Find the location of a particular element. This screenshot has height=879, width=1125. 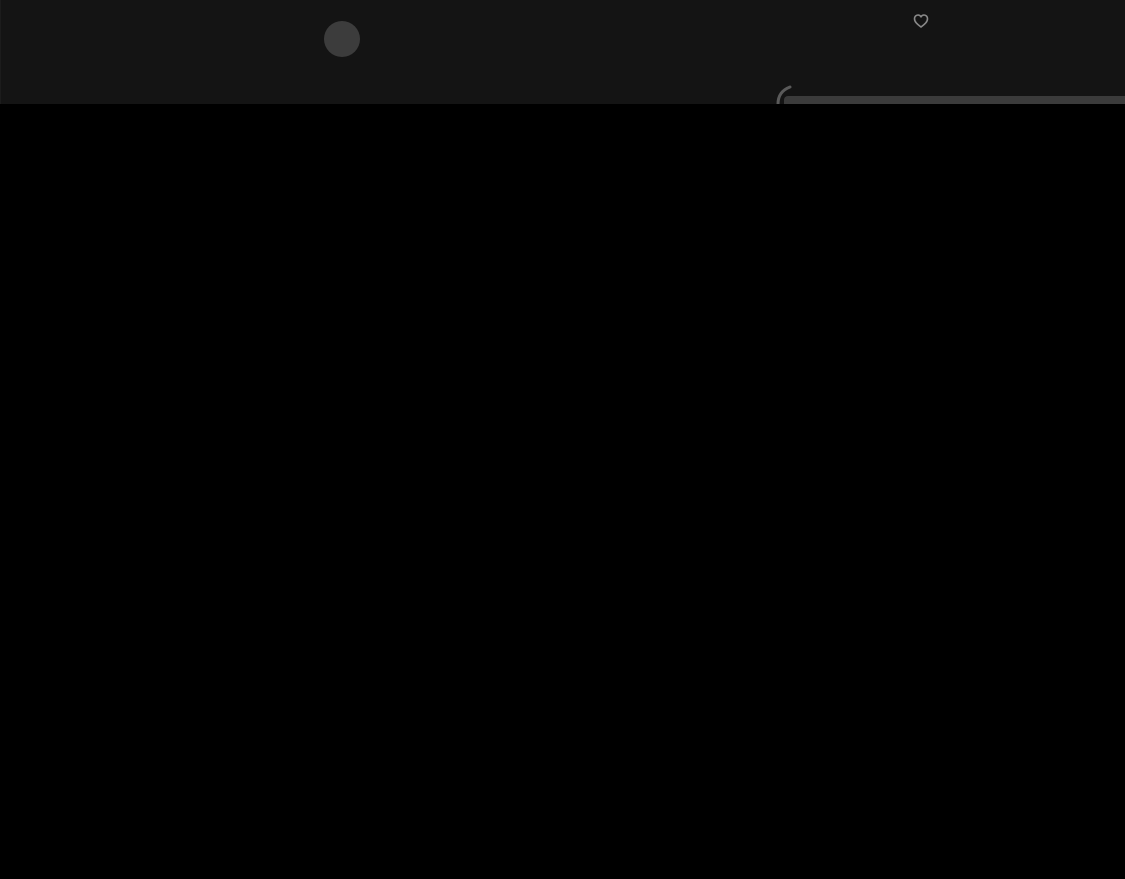

top-bar is located at coordinates (562, 52).